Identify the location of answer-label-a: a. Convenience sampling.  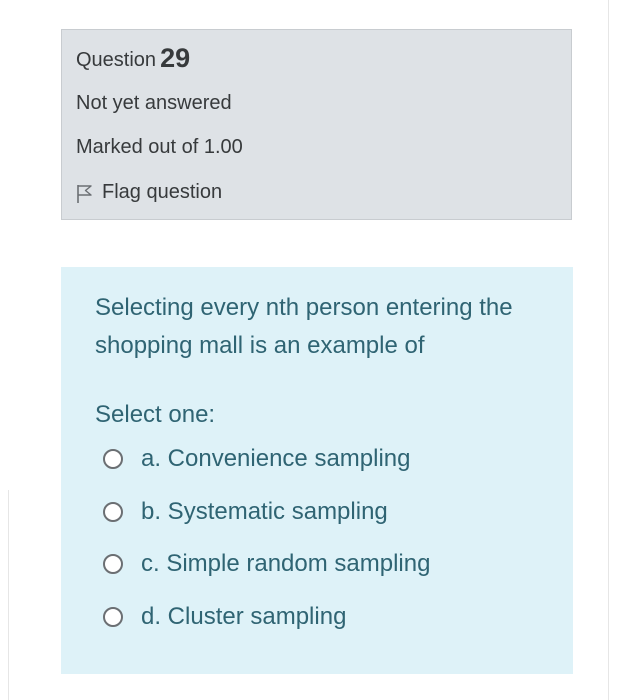
(276, 458).